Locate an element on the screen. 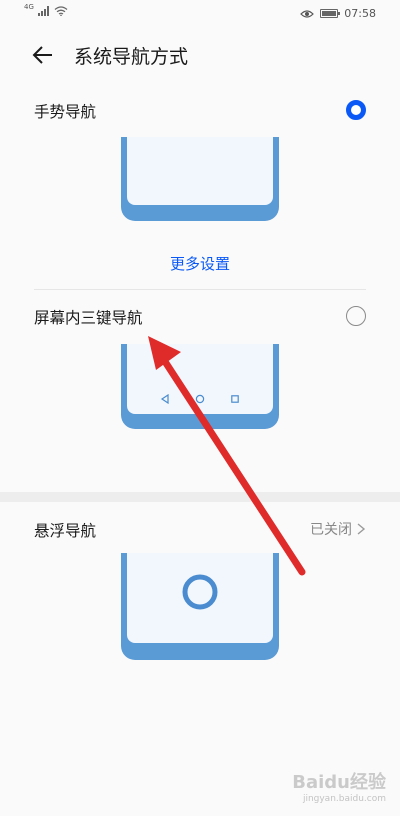  floating-preview-phone is located at coordinates (200, 606).